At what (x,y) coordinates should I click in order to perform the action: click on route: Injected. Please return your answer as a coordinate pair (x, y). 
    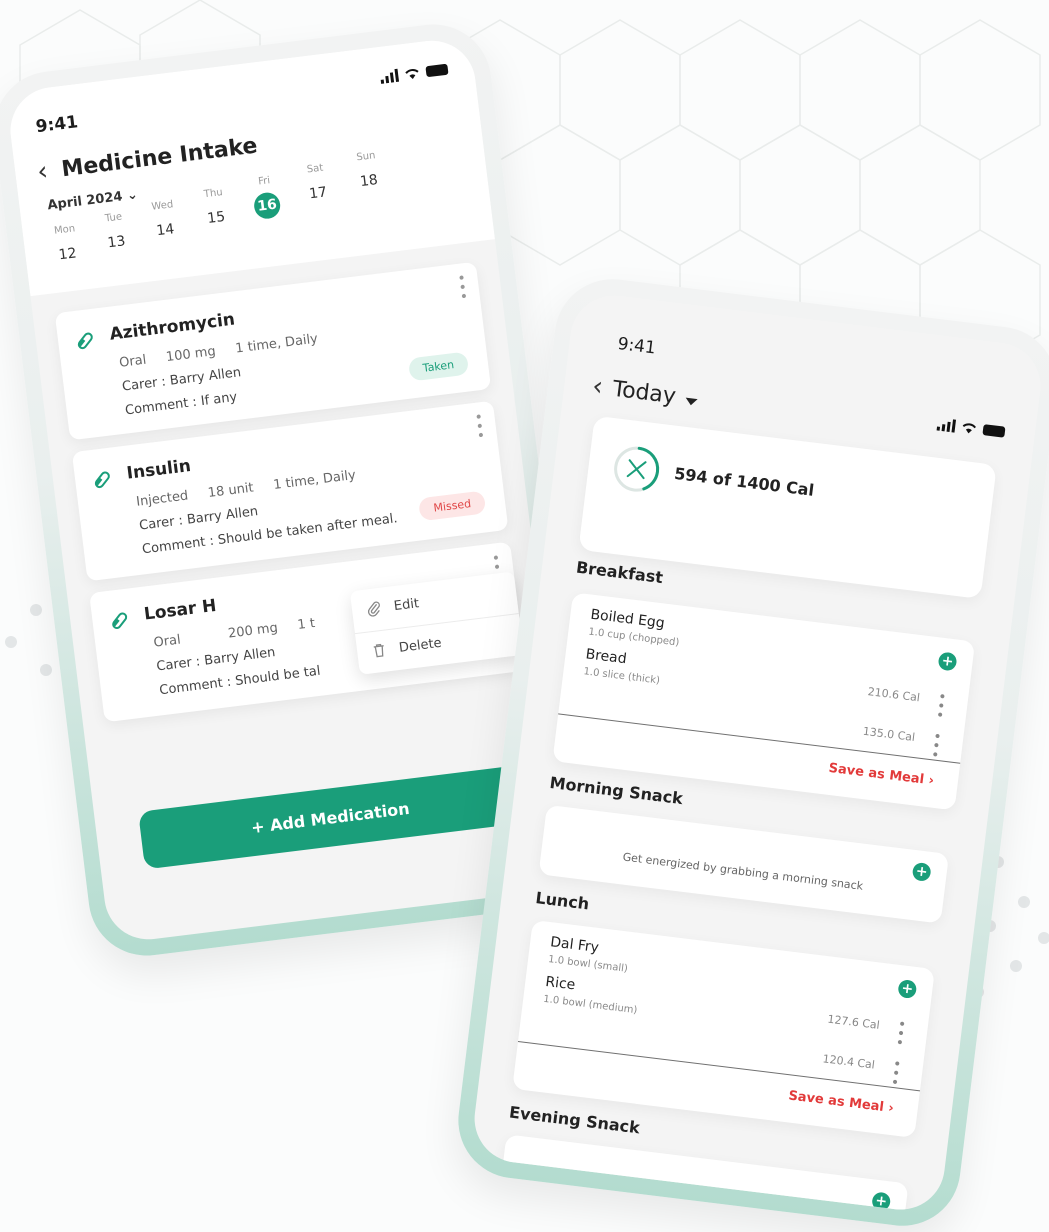
    Looking at the image, I should click on (162, 499).